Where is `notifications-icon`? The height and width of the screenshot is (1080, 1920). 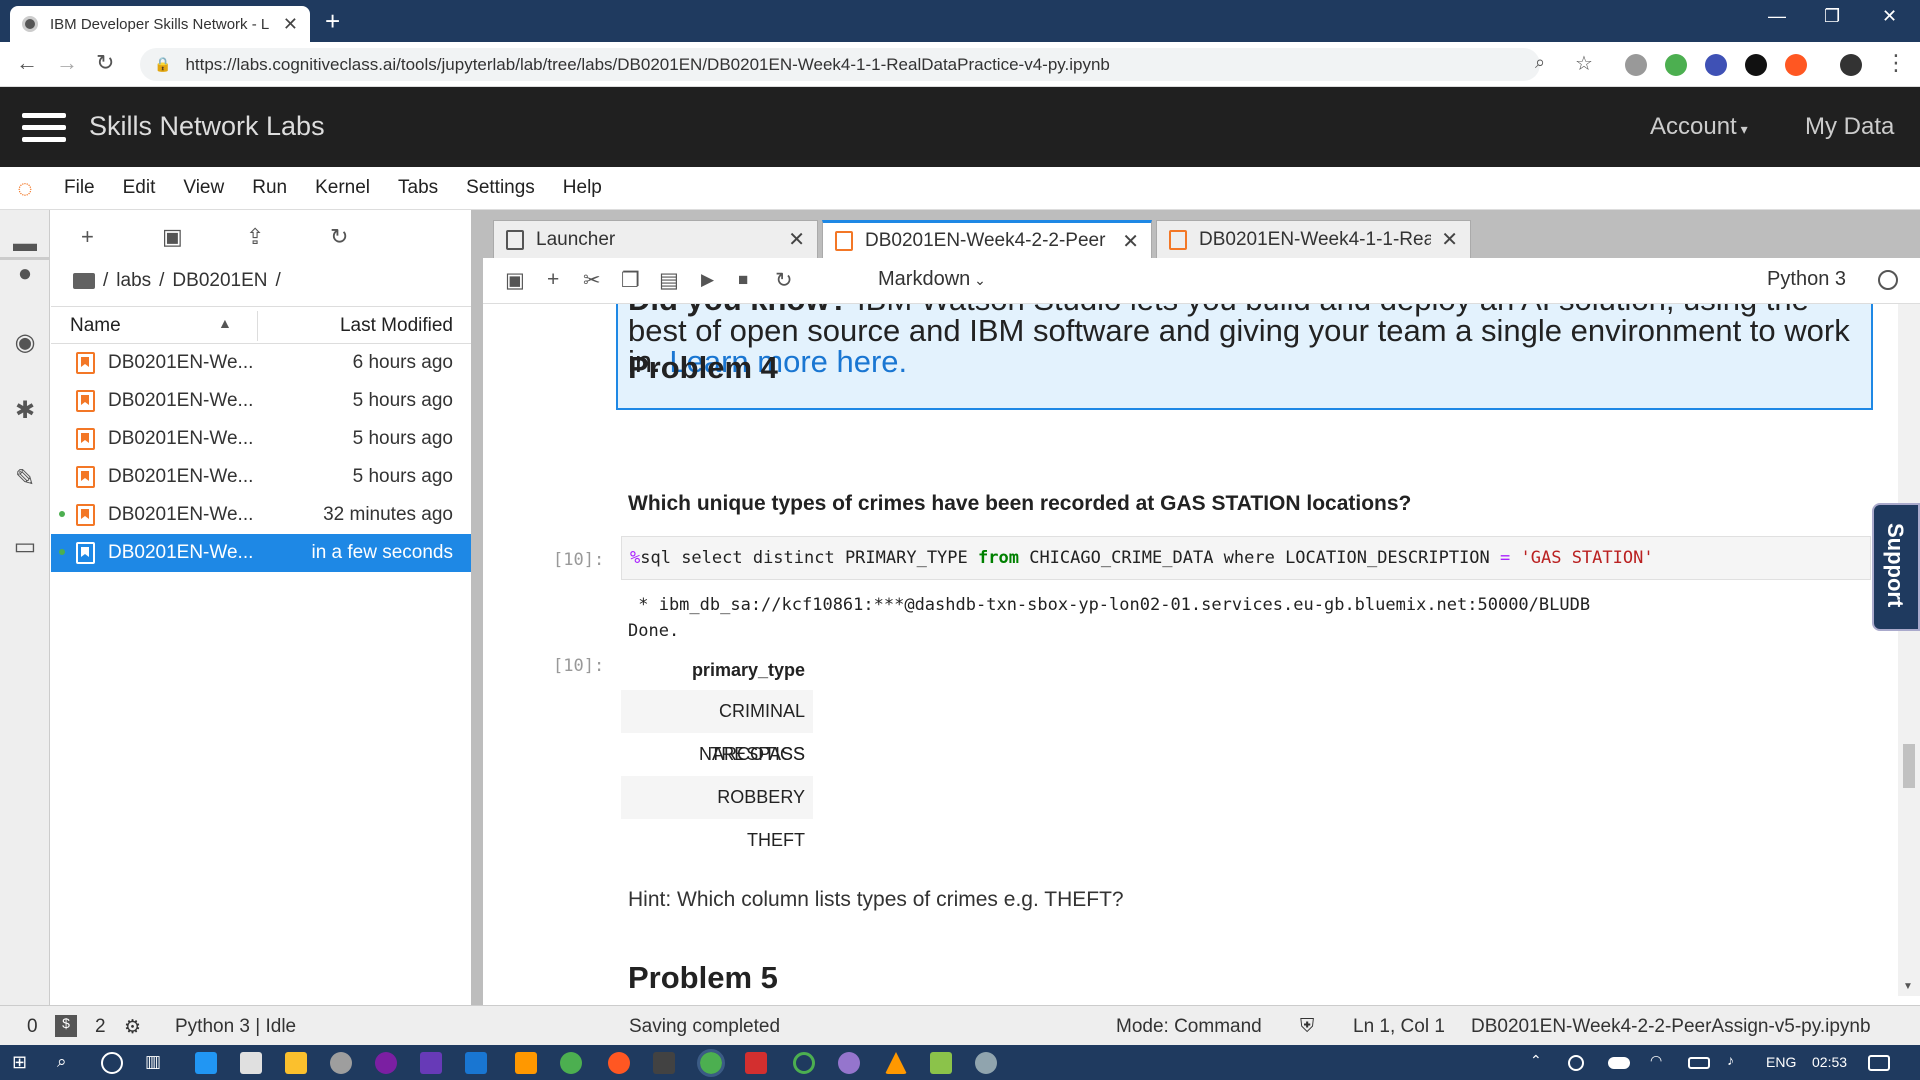
notifications-icon is located at coordinates (1879, 1063).